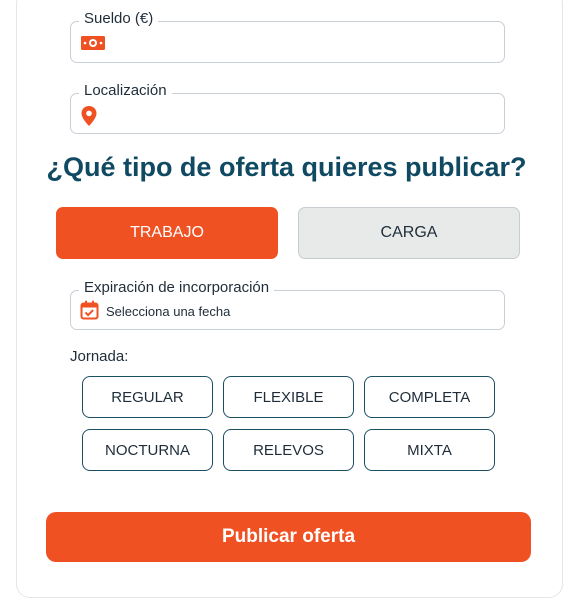 Image resolution: width=573 pixels, height=600 pixels. I want to click on location-field: Localización, so click(287, 108).